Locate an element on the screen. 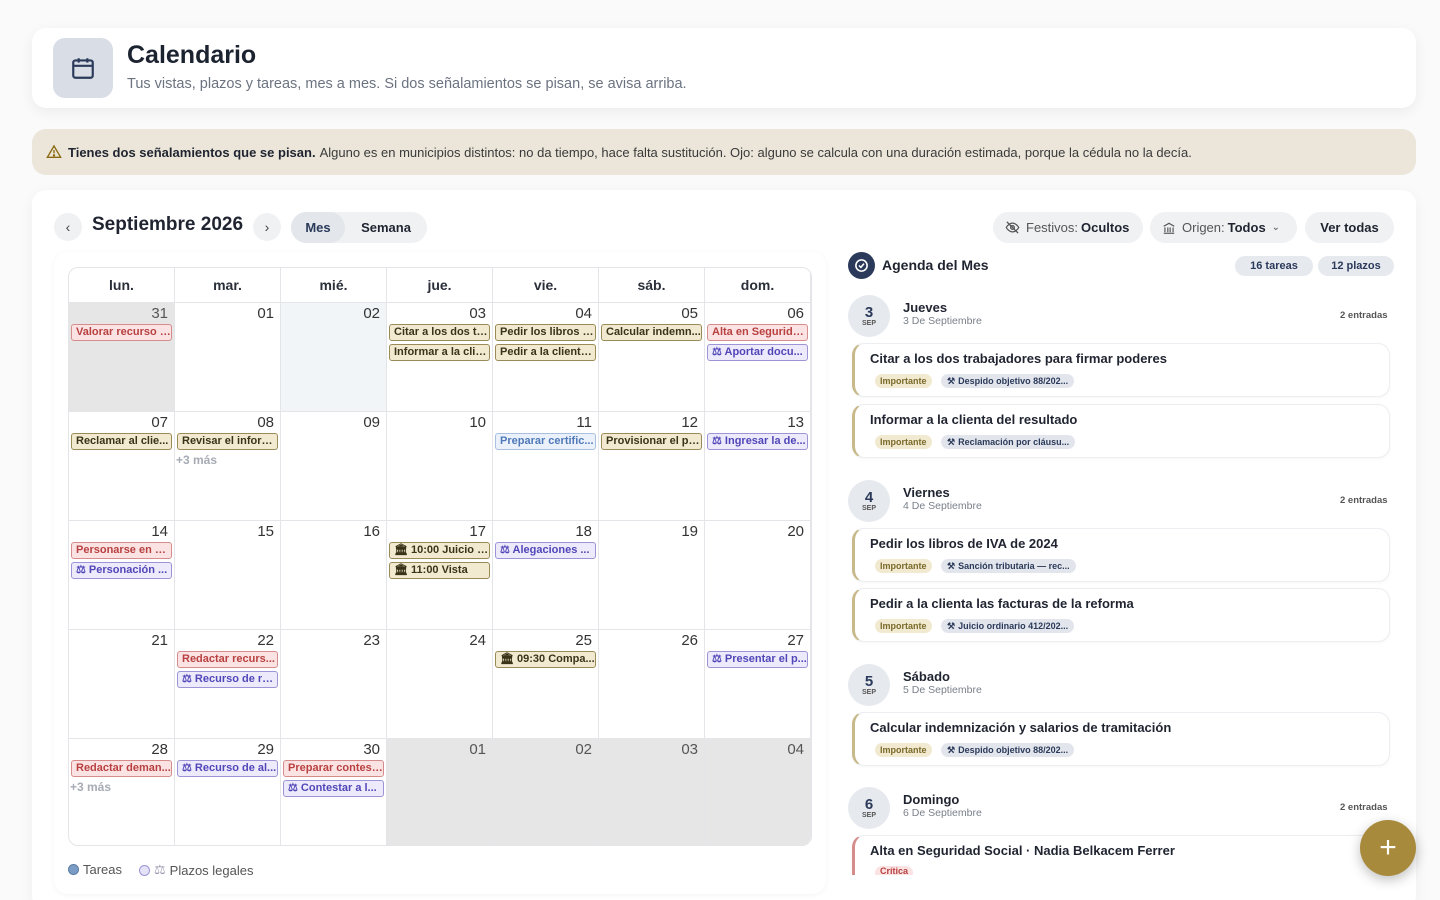  chevron-down-icon: ⌄ is located at coordinates (1276, 227).